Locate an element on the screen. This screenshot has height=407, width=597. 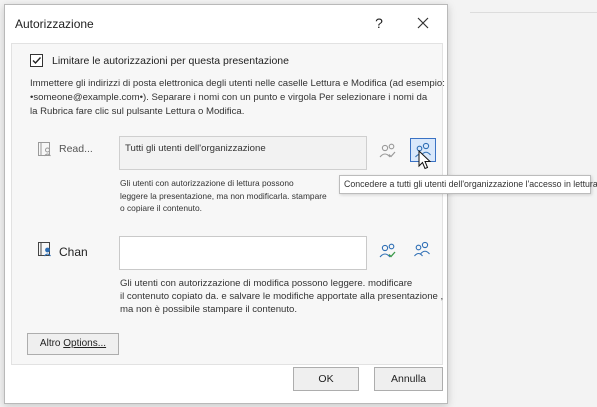
cancel-button: Annulla is located at coordinates (408, 379).